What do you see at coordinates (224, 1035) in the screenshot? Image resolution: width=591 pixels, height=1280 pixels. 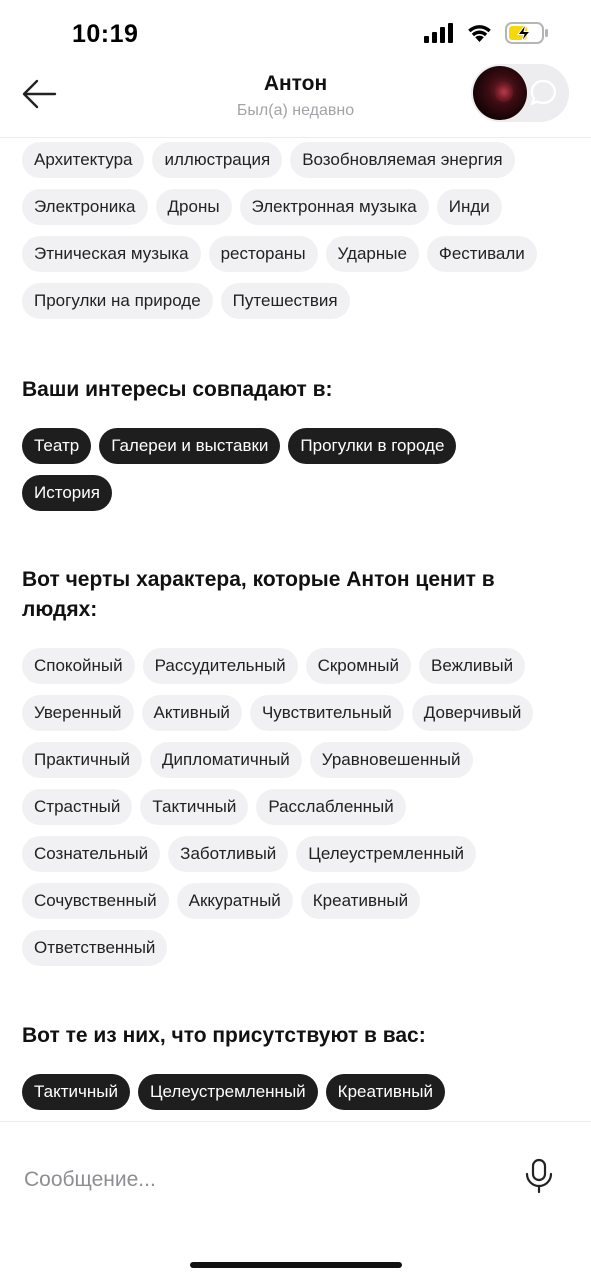 I see `matching-traits-title: Вот те из них, что присутствуют в вас:` at bounding box center [224, 1035].